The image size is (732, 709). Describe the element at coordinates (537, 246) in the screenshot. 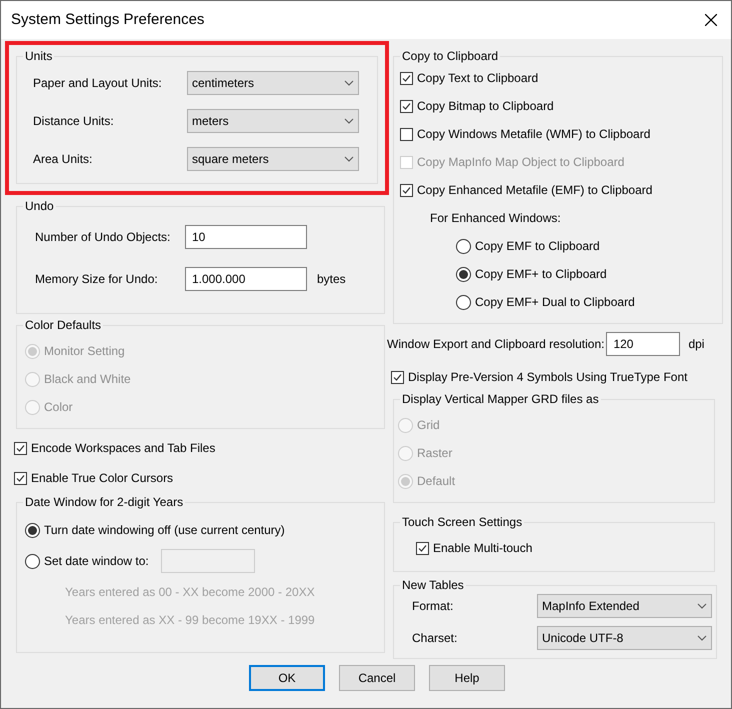

I see `option-label: Copy EMF to Clipboard` at that location.